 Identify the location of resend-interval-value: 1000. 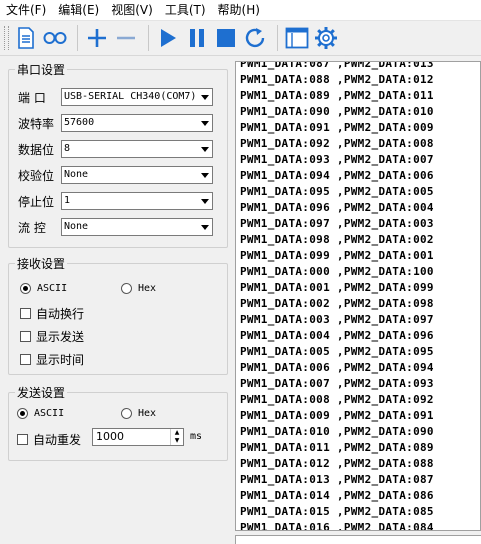
(110, 436).